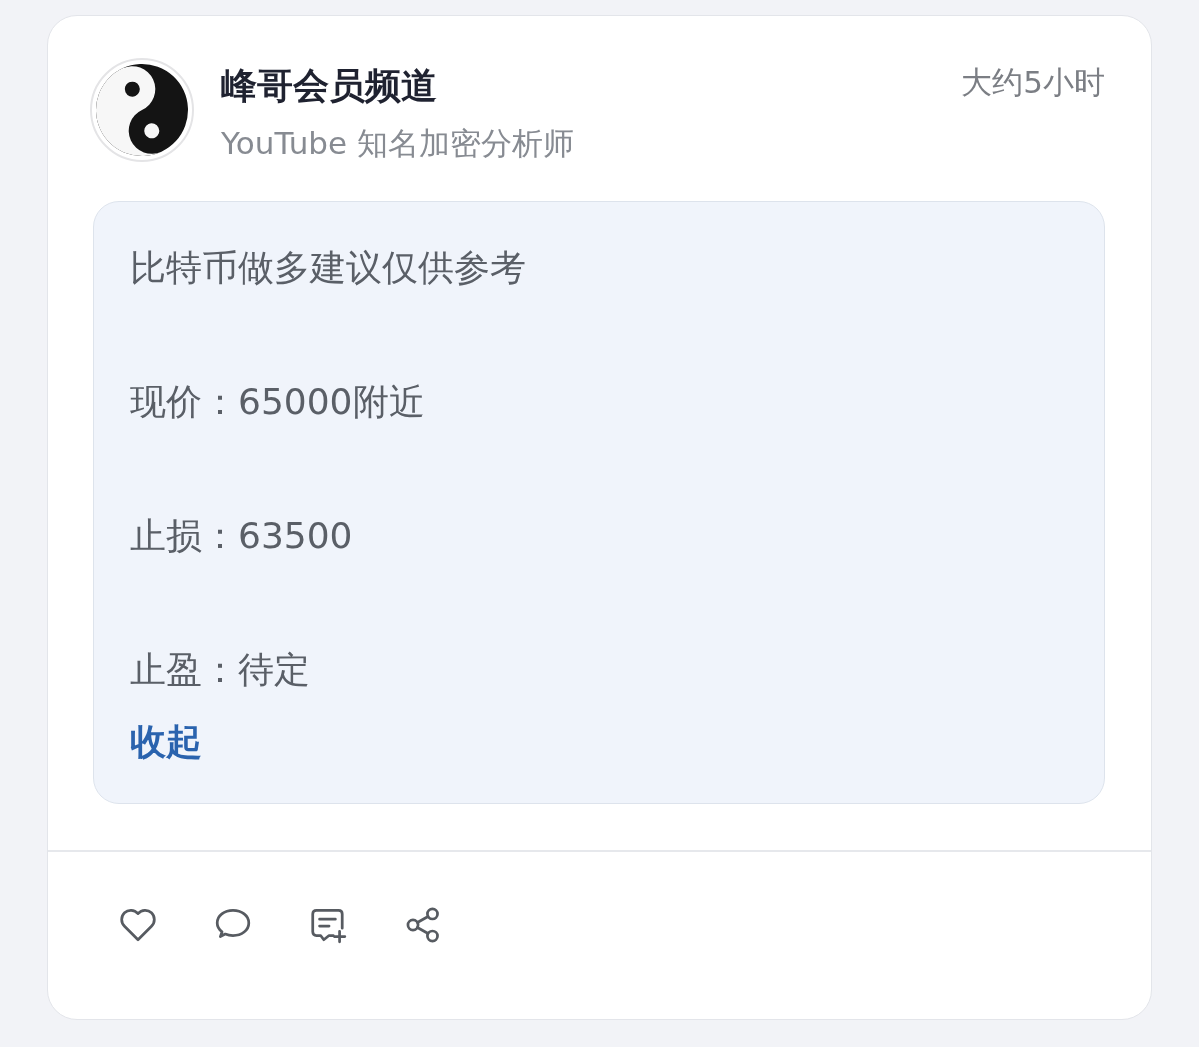  Describe the element at coordinates (241, 536) in the screenshot. I see `post-text: 止损：63500` at that location.